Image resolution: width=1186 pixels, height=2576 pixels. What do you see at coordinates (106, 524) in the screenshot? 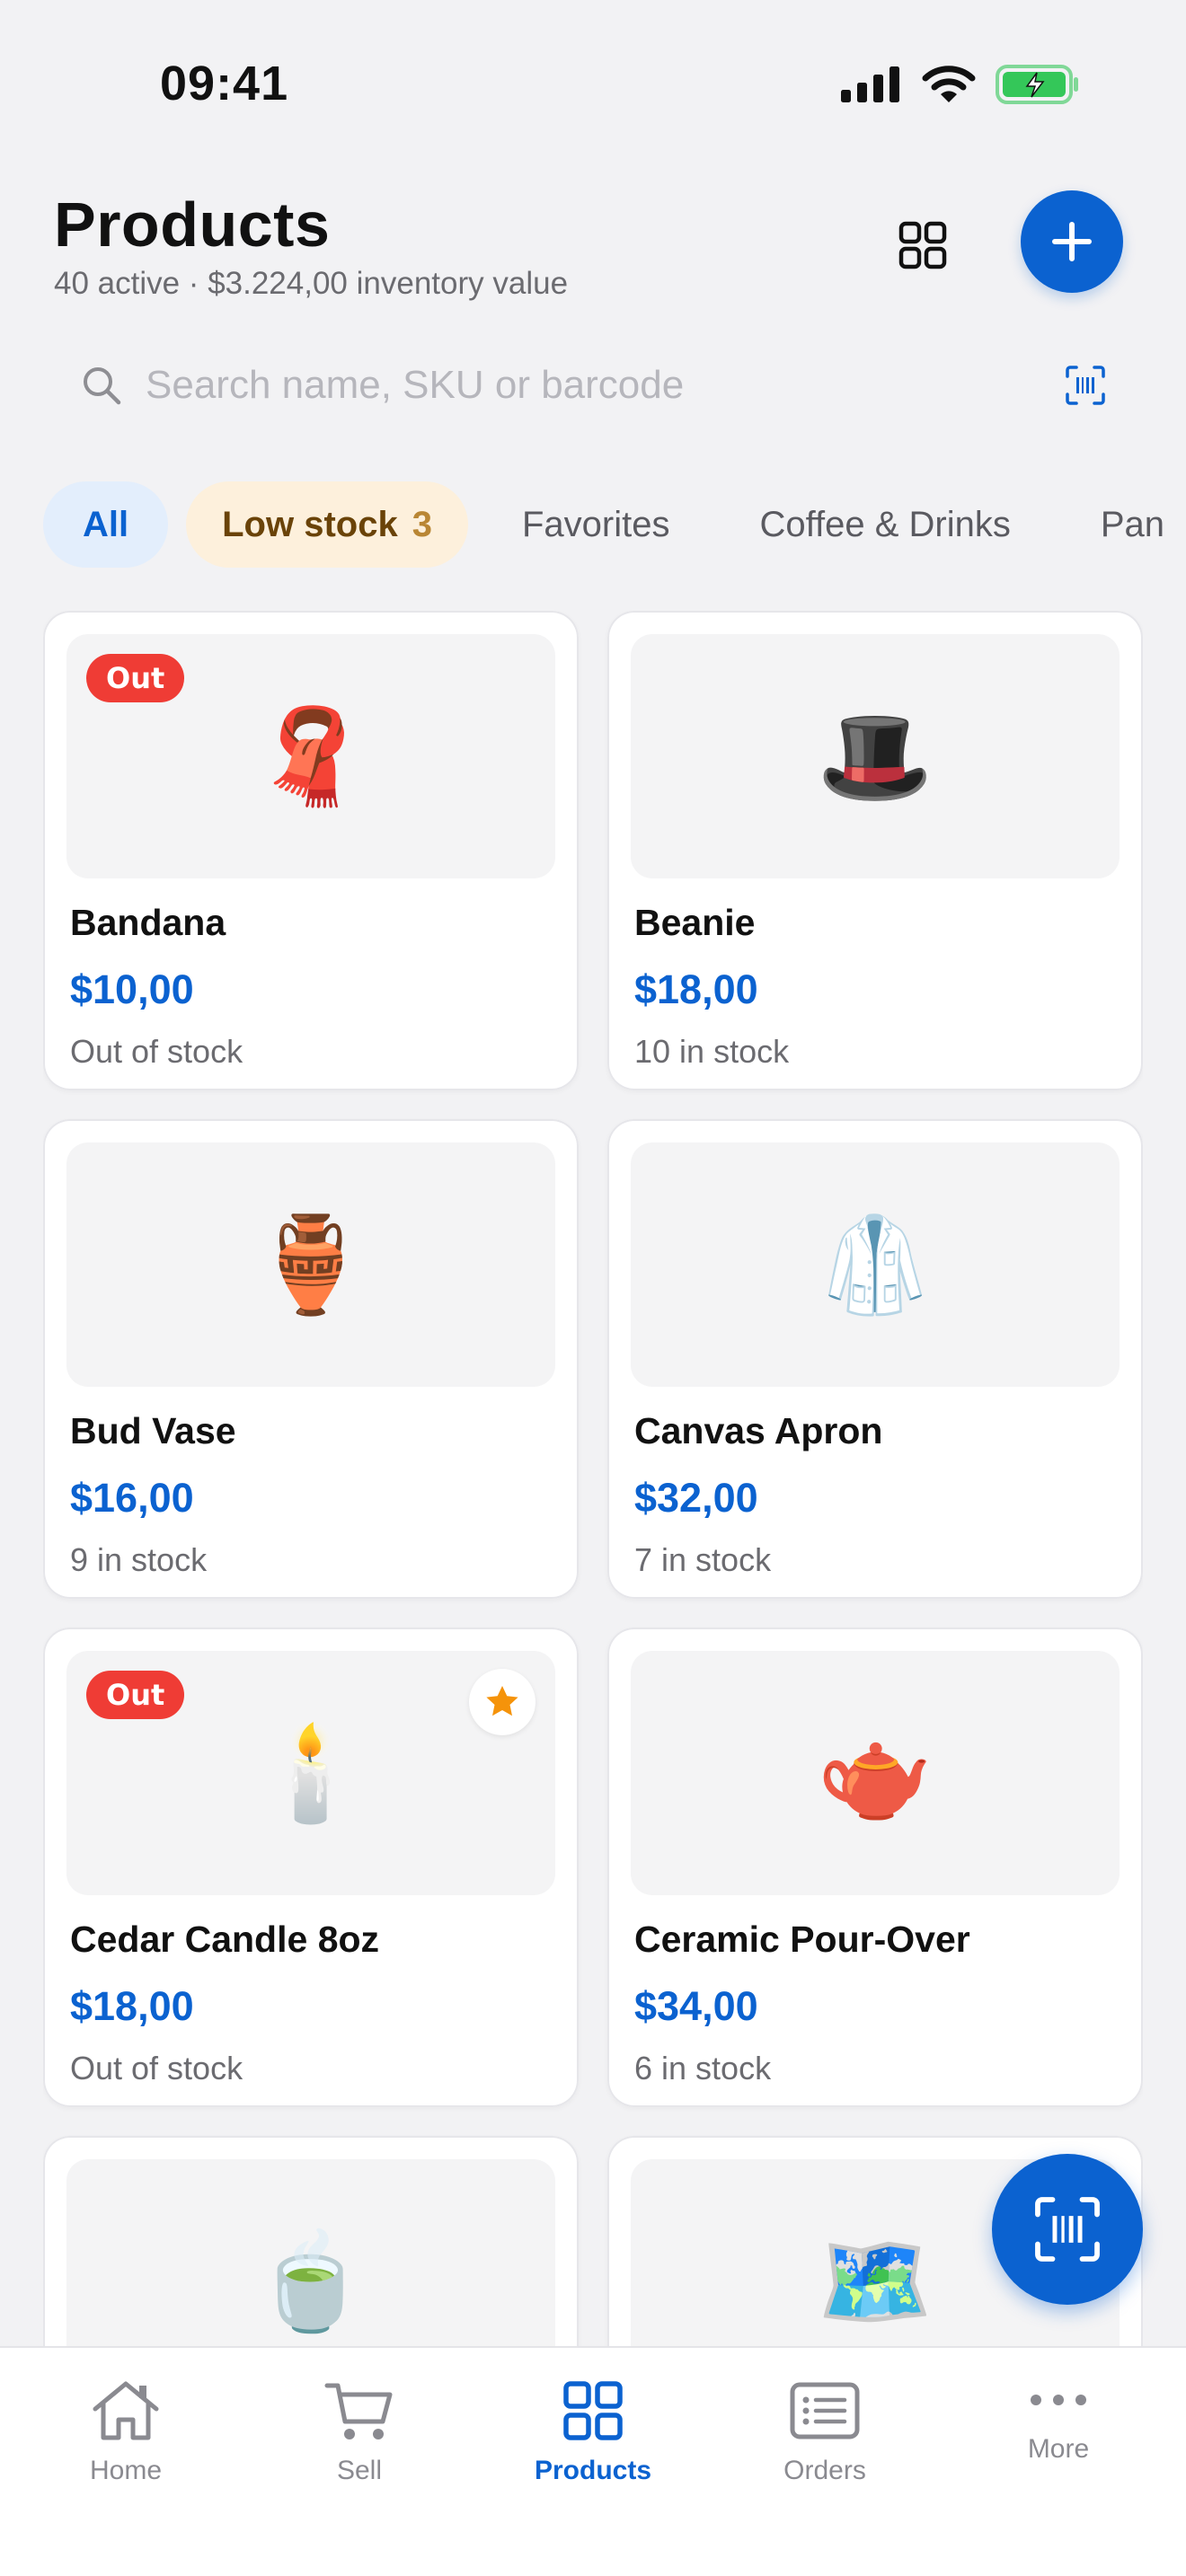
I see `filter-chip-all: All` at bounding box center [106, 524].